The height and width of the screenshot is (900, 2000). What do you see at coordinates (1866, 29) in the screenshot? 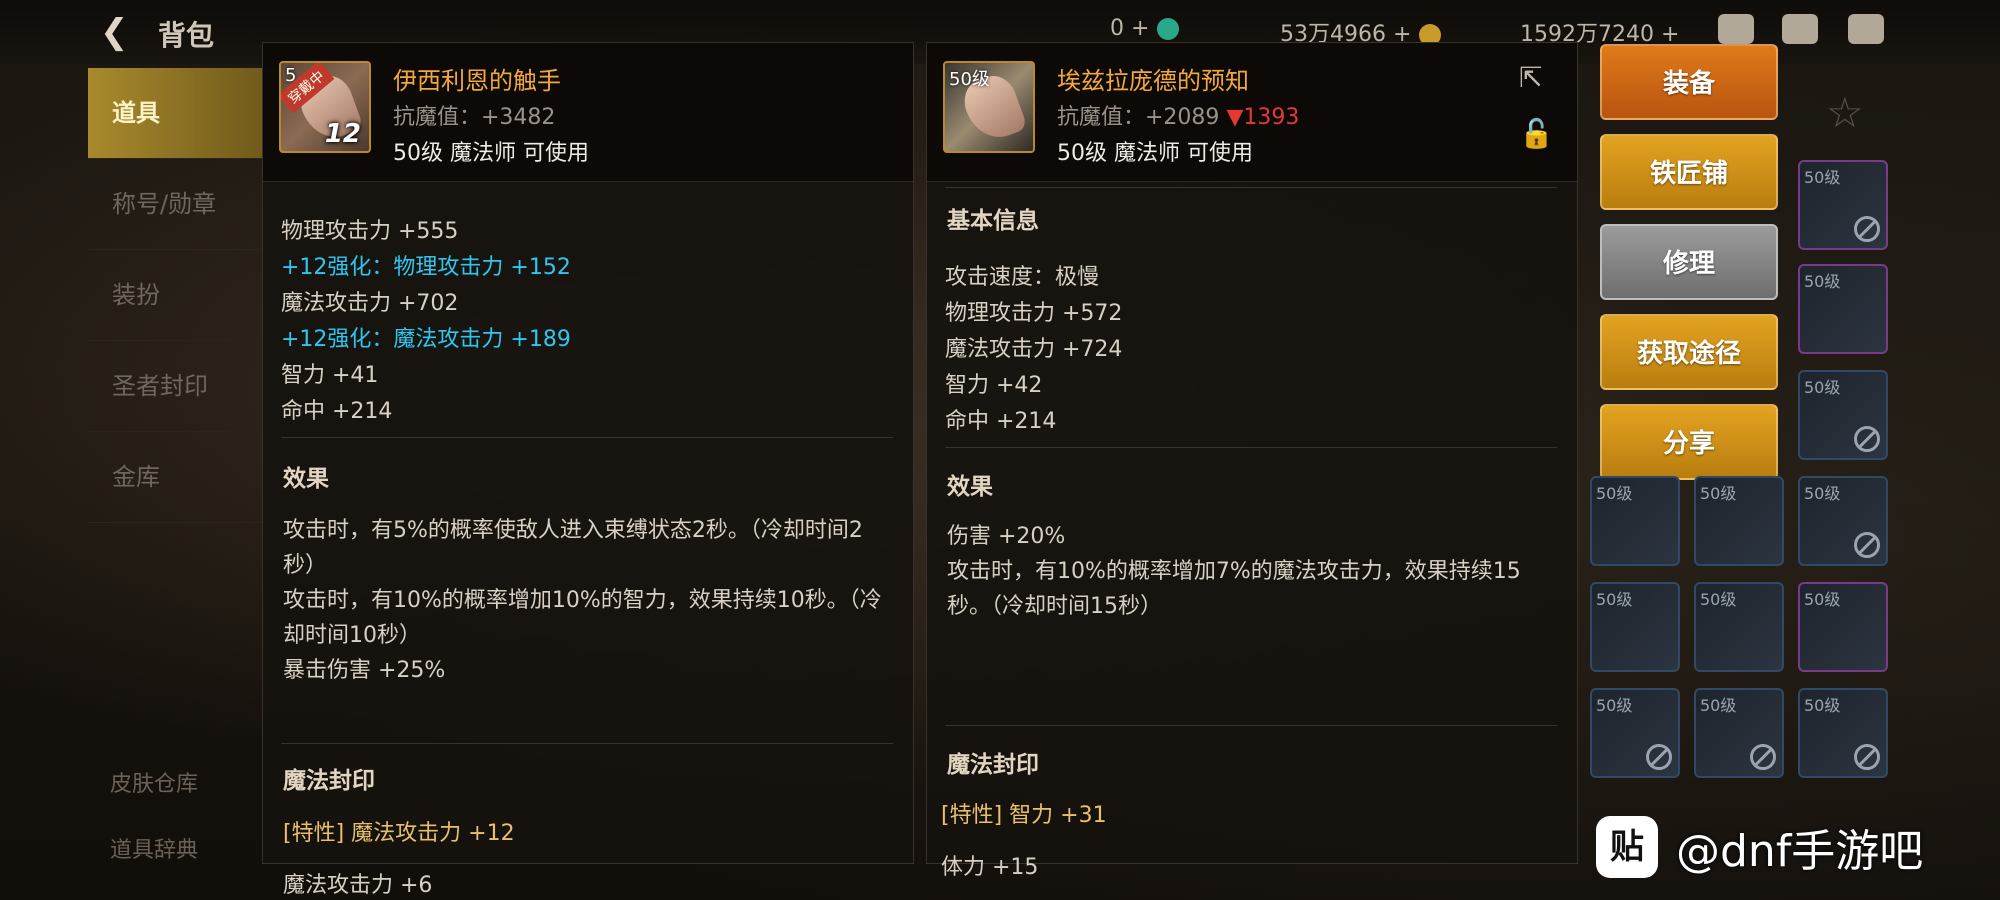
I see `chat-icon` at bounding box center [1866, 29].